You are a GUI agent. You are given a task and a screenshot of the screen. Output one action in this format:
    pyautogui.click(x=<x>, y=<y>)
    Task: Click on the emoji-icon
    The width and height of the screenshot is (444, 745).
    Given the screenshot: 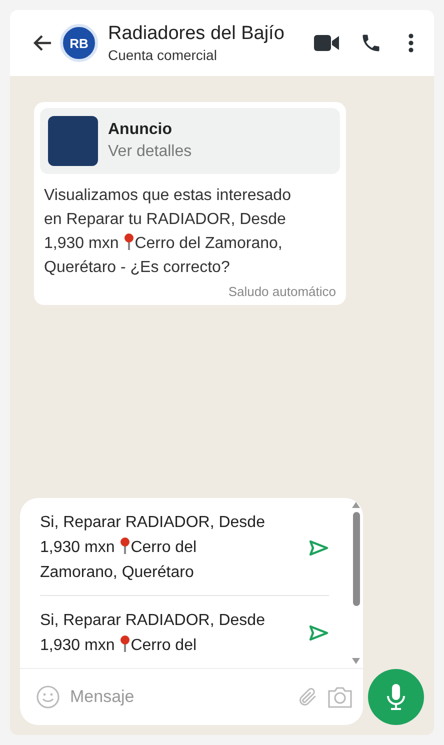 What is the action you would take?
    pyautogui.click(x=48, y=697)
    